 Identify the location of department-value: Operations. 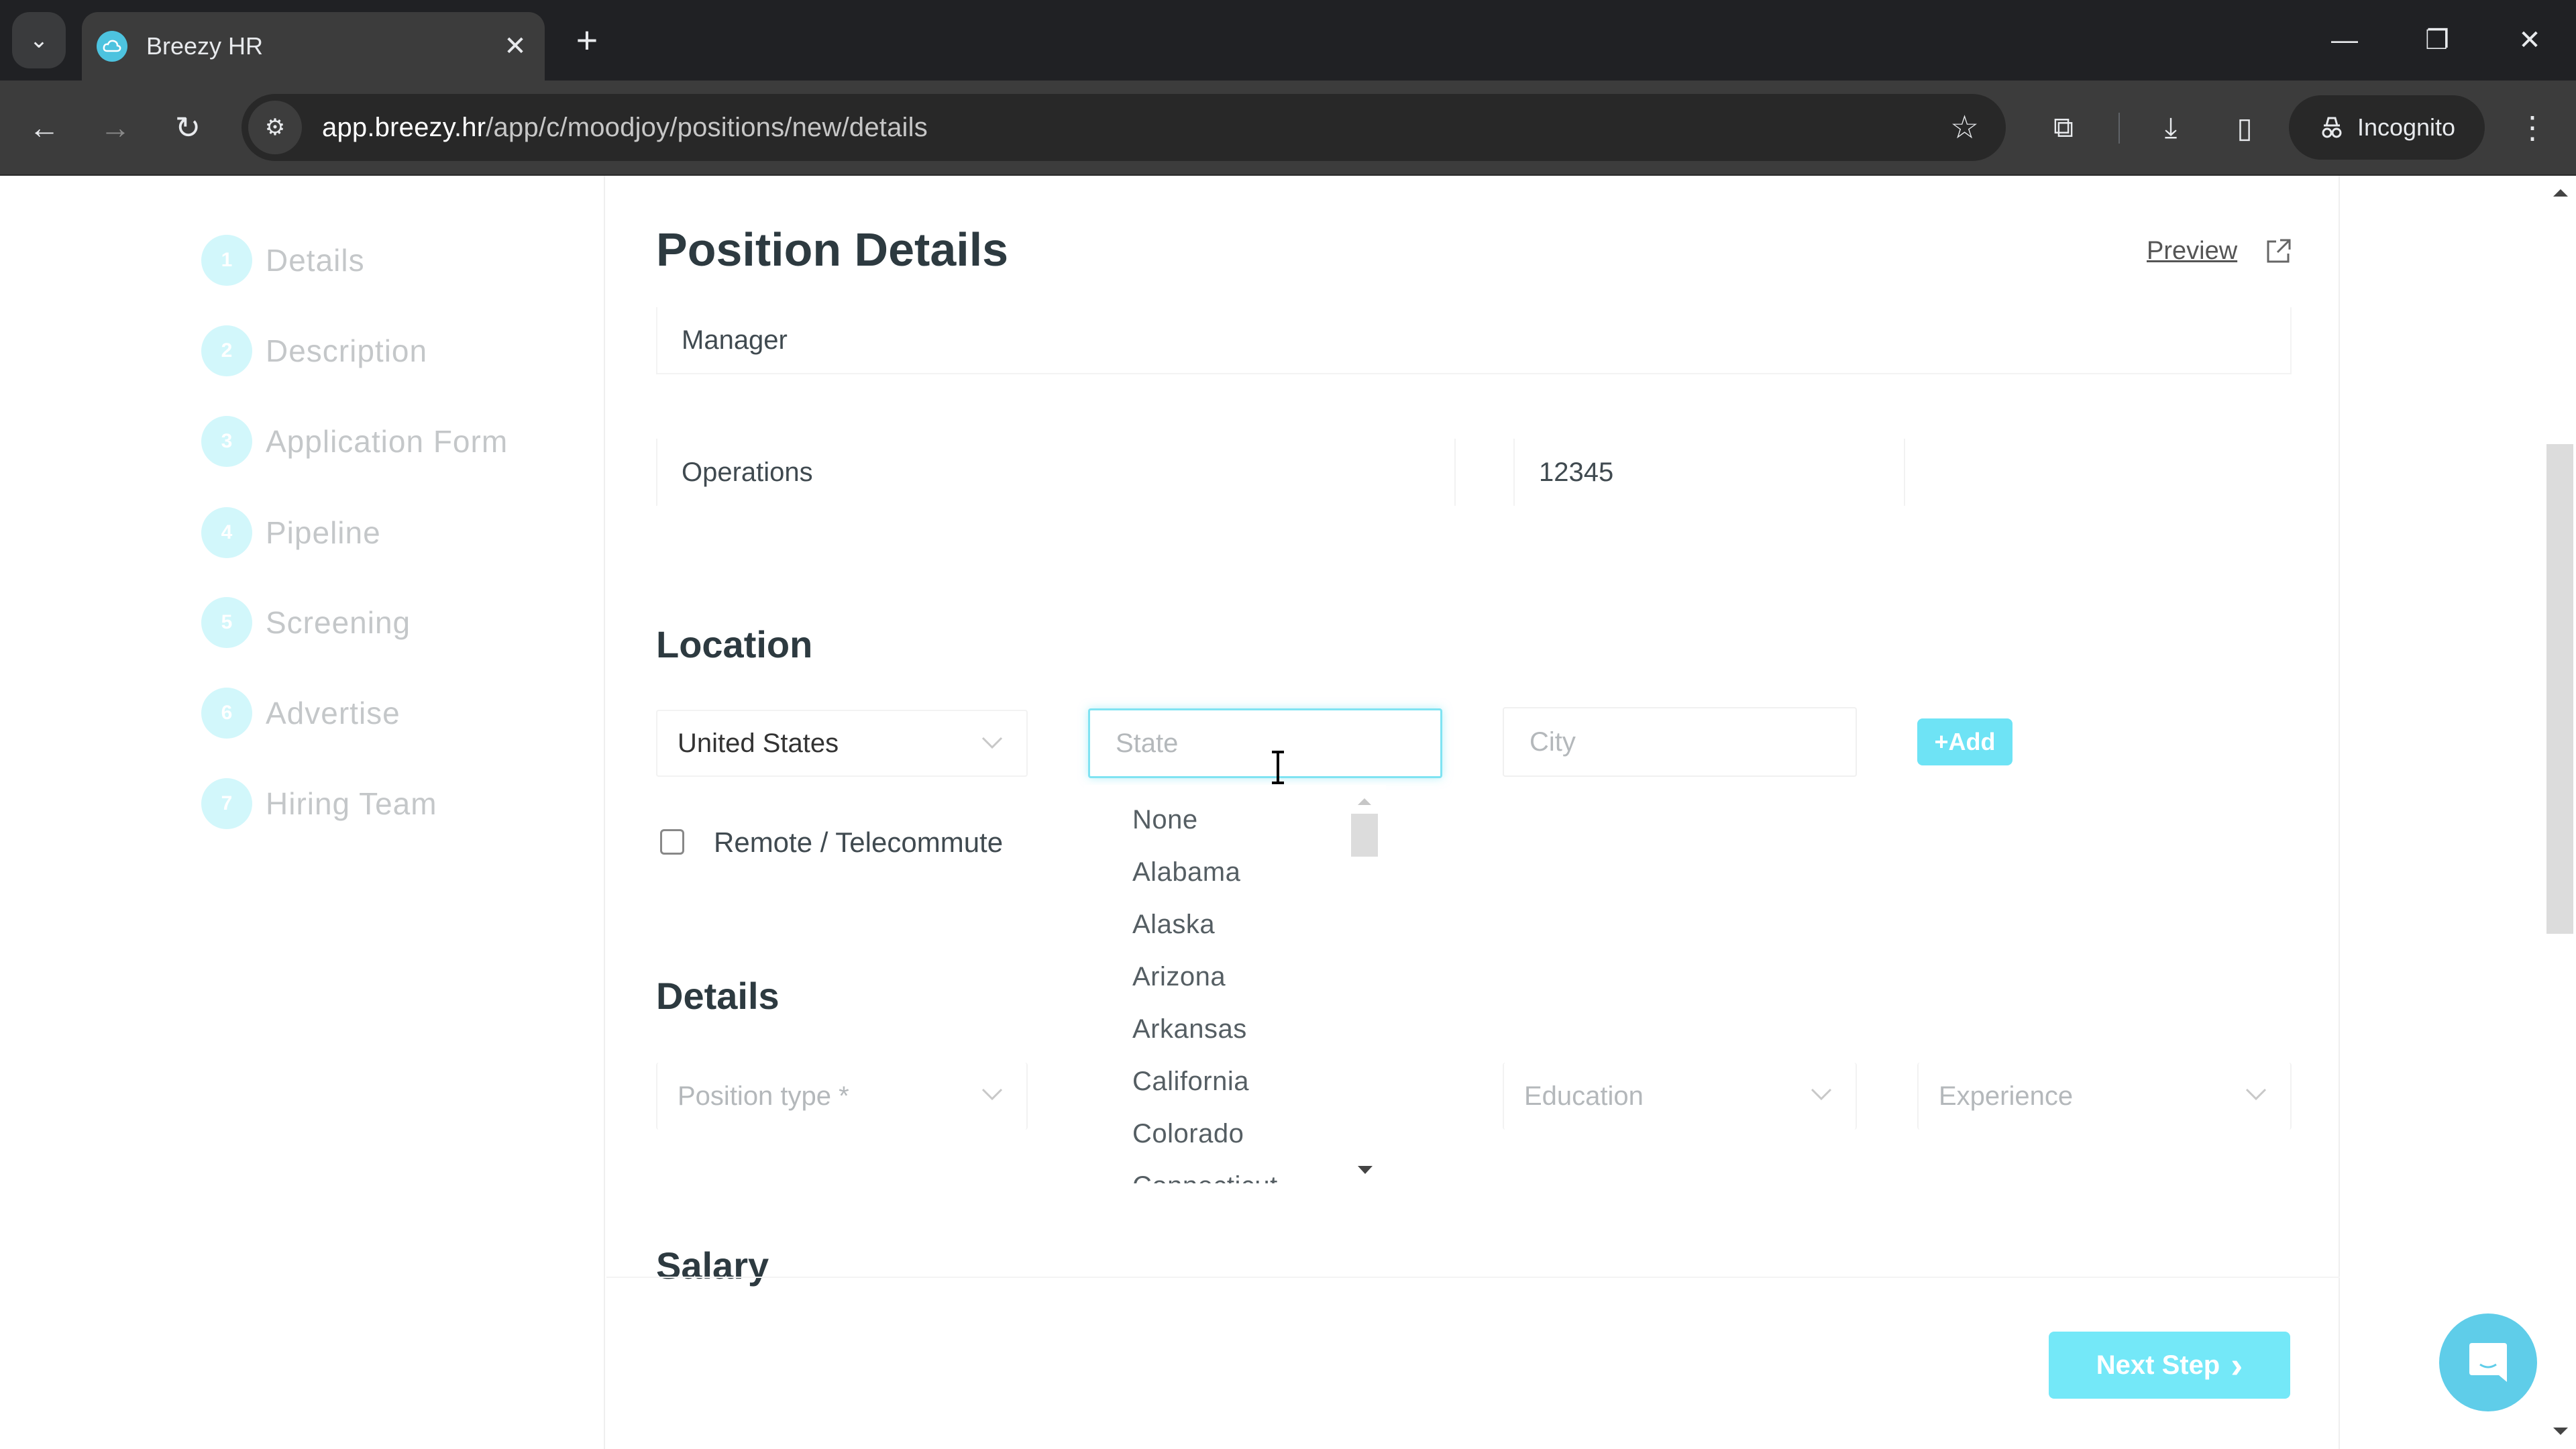
(747, 472).